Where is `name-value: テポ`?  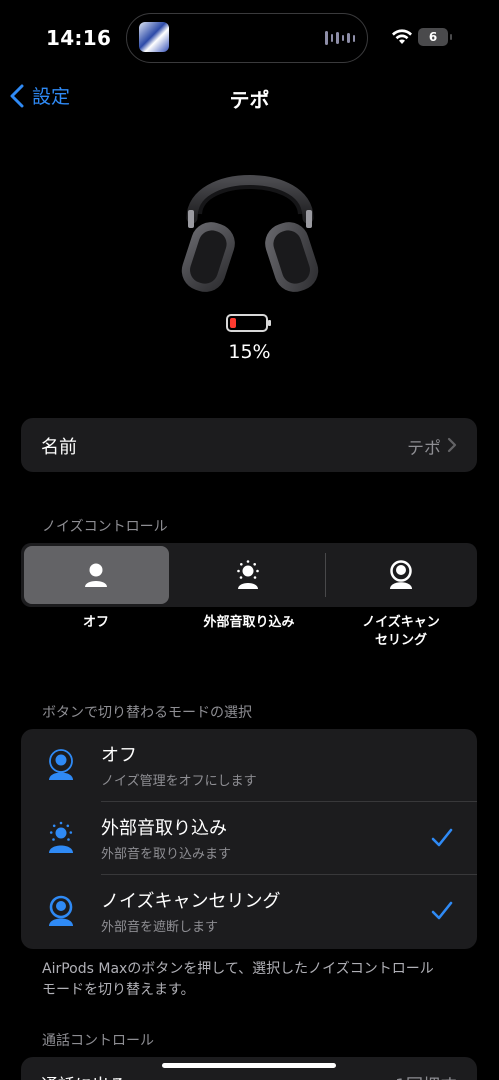 name-value: テポ is located at coordinates (424, 449).